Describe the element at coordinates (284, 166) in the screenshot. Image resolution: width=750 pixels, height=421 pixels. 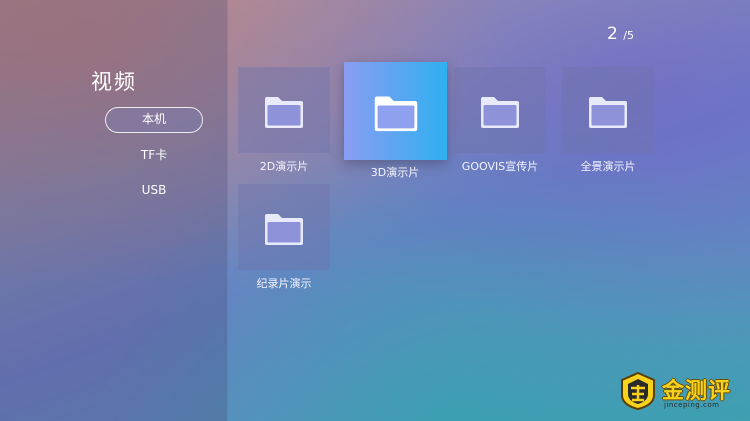
I see `folder-label: 2D演示片` at that location.